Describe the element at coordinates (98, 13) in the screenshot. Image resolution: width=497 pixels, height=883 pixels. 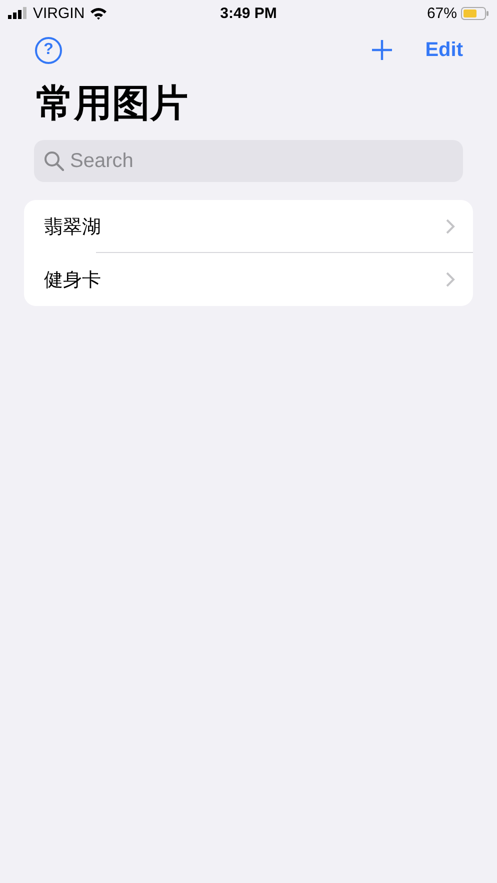
I see `wifi-icon` at that location.